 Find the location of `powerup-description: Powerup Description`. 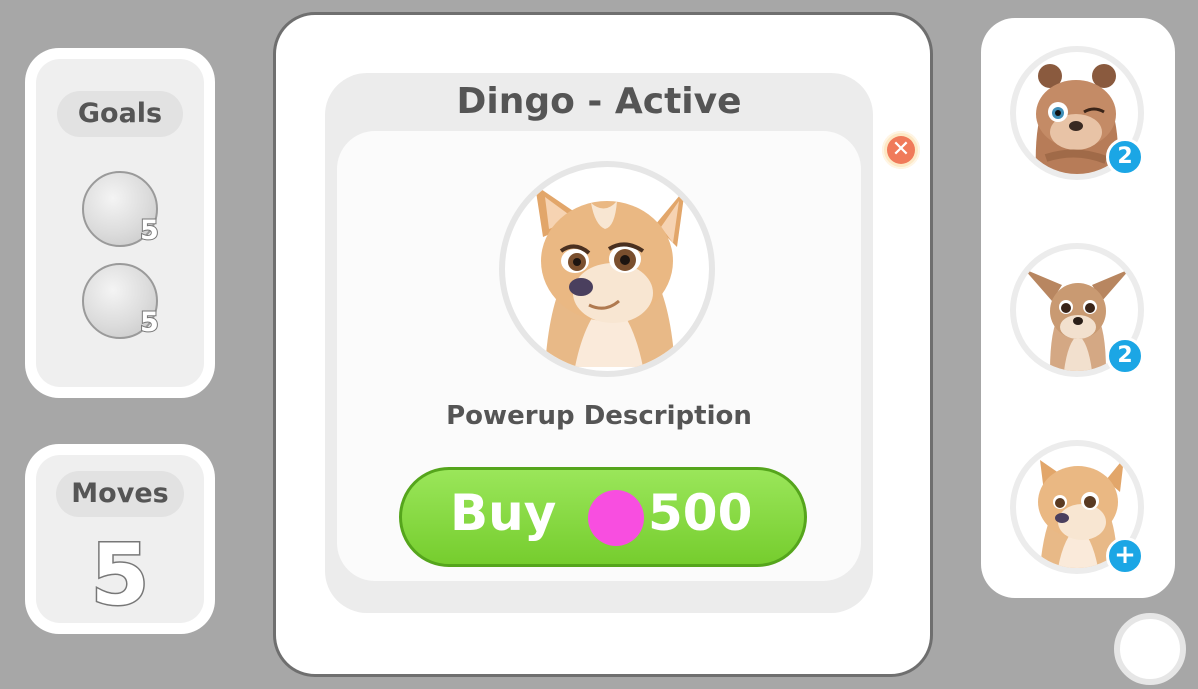

powerup-description: Powerup Description is located at coordinates (599, 416).